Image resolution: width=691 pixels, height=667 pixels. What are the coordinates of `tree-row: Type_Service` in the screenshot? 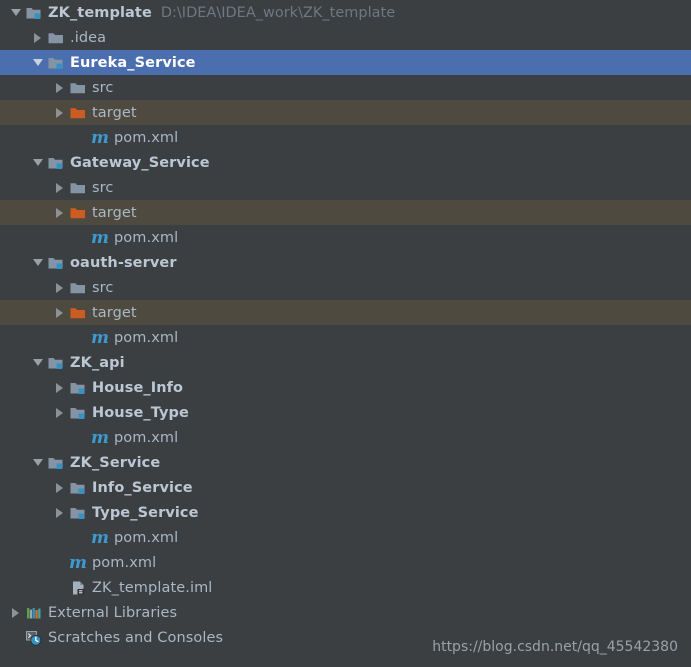 It's located at (345, 512).